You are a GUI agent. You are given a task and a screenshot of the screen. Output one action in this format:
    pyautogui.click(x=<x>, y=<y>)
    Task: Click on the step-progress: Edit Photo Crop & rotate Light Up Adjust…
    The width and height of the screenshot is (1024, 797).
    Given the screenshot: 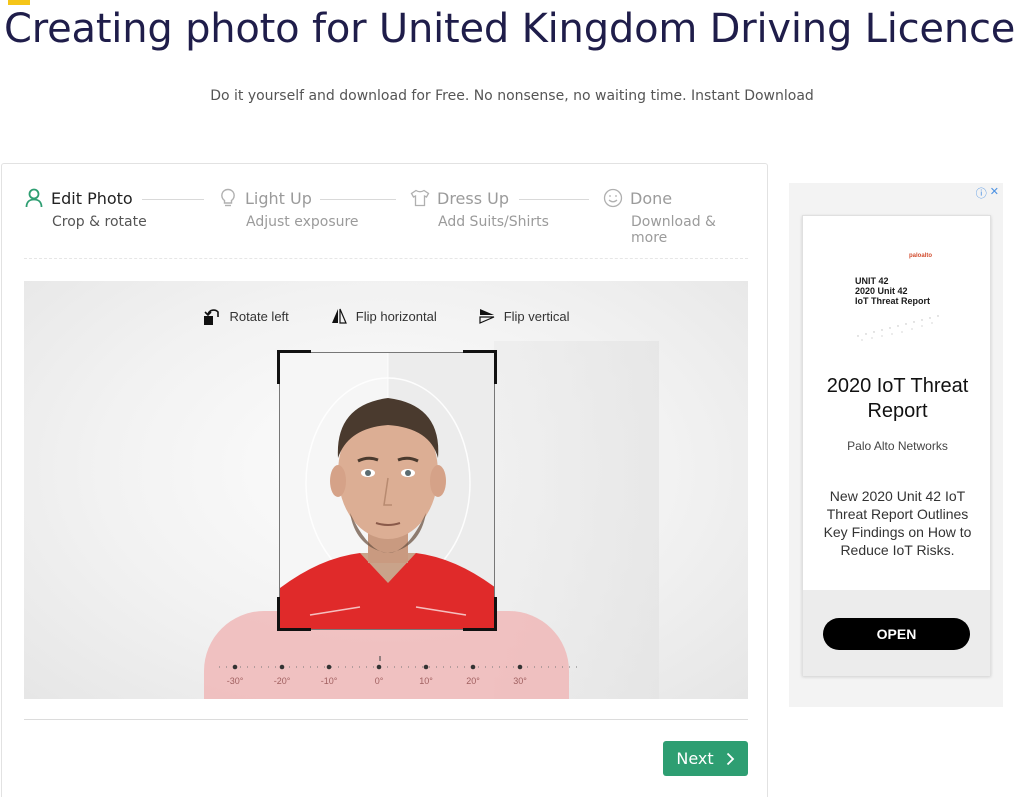 What is the action you would take?
    pyautogui.click(x=386, y=216)
    